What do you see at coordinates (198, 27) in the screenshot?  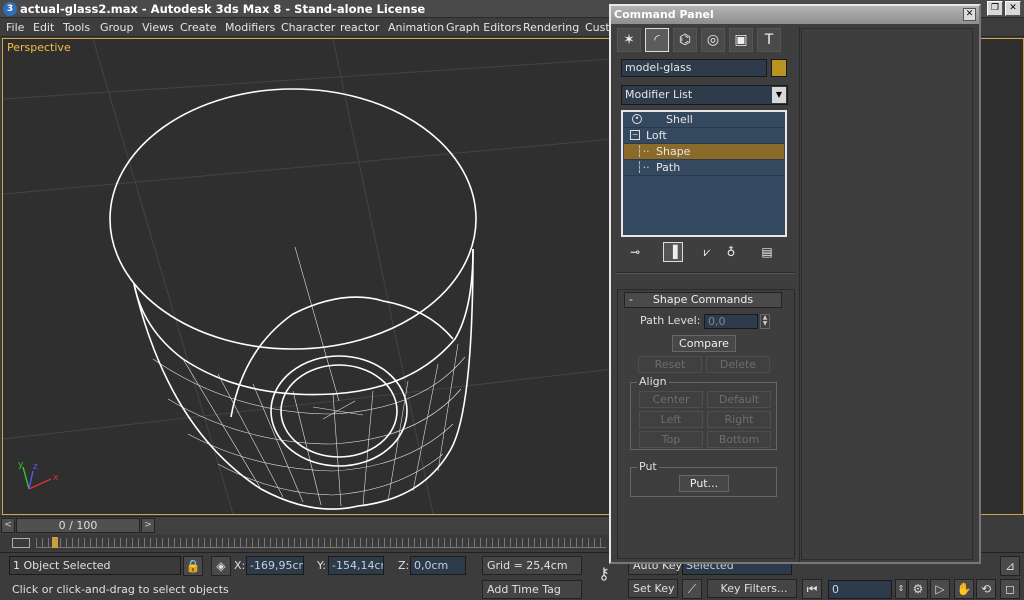 I see `menu-create: Create` at bounding box center [198, 27].